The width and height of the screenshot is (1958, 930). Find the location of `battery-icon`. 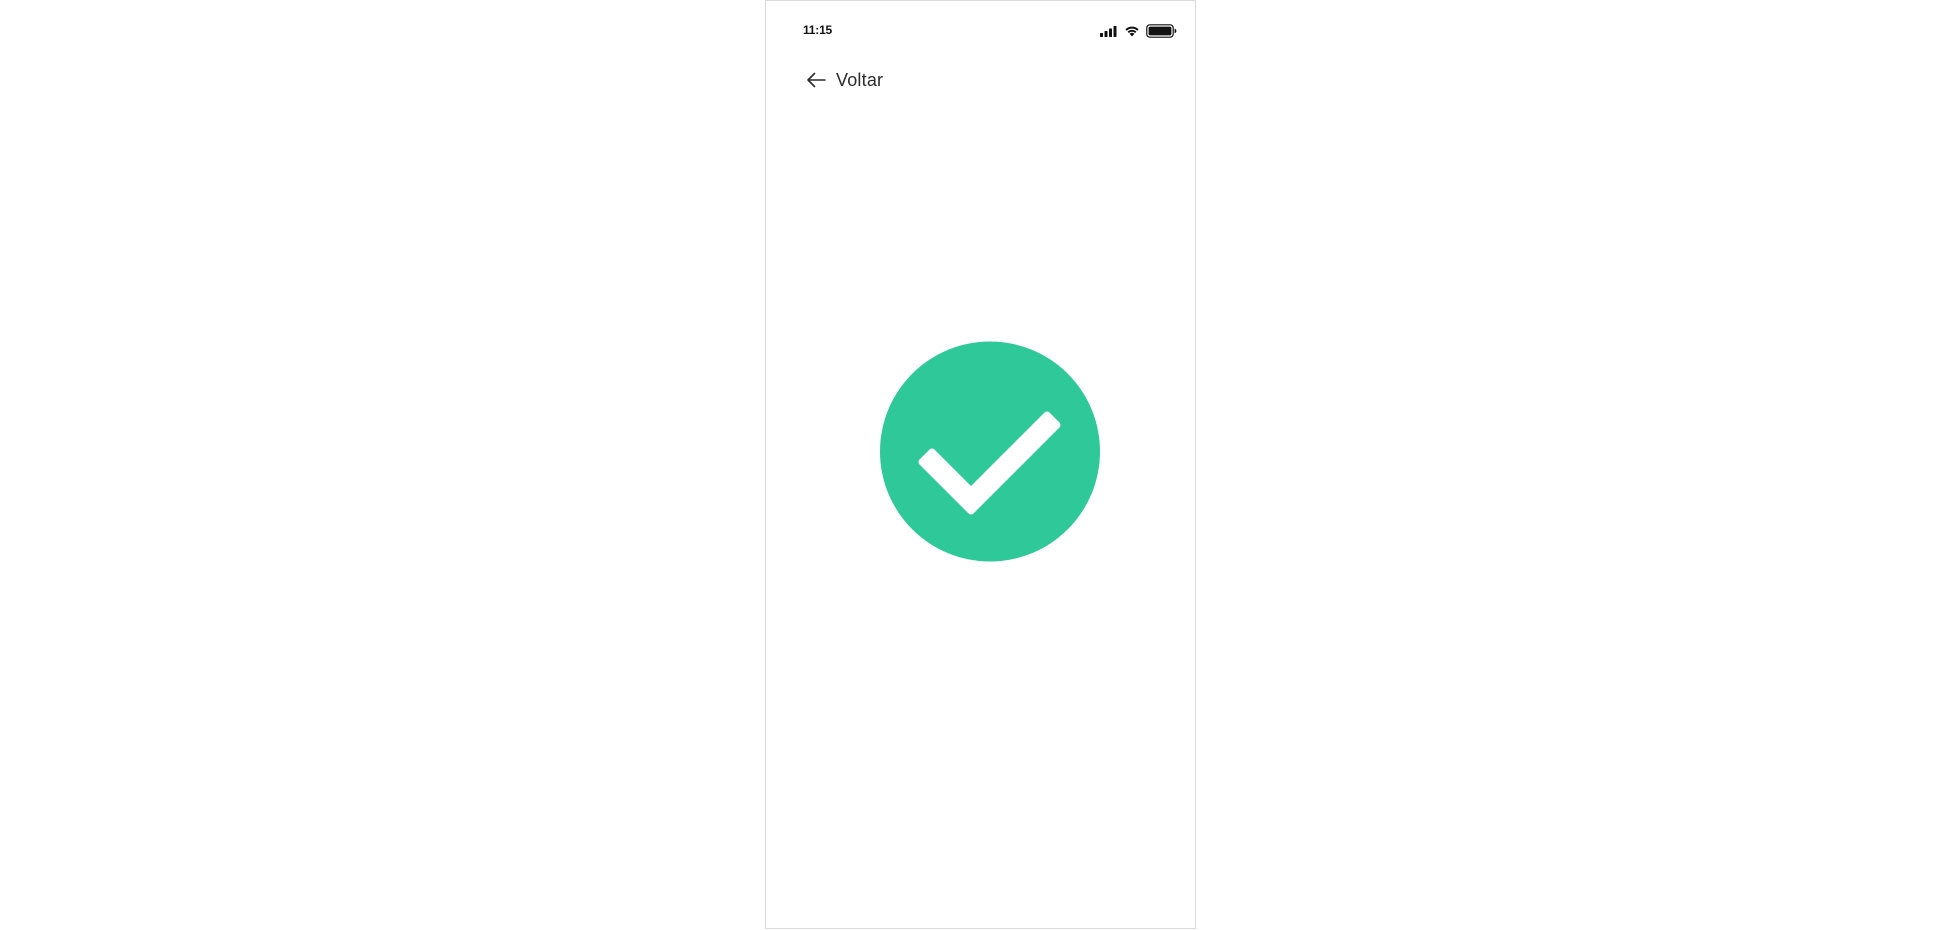

battery-icon is located at coordinates (1161, 31).